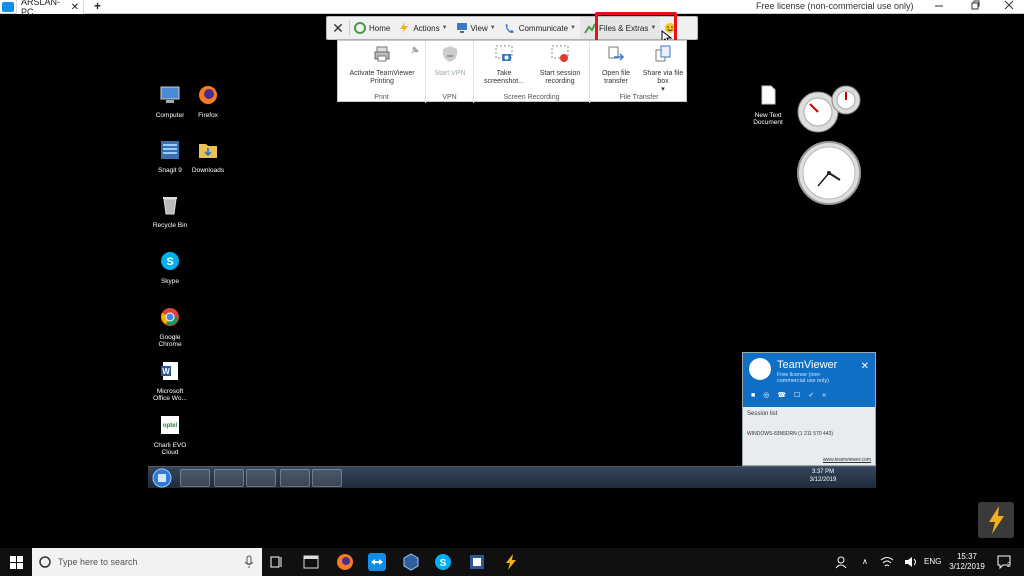  I want to click on camera-icon, so click(504, 53).